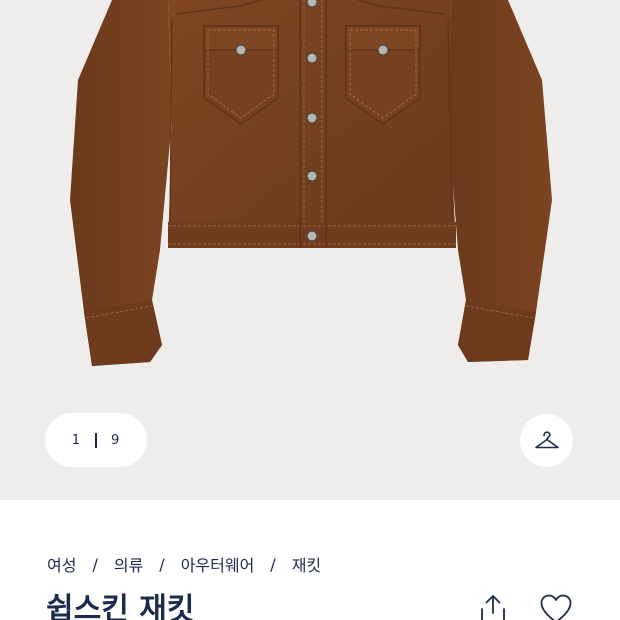  I want to click on pager-total: 9, so click(116, 440).